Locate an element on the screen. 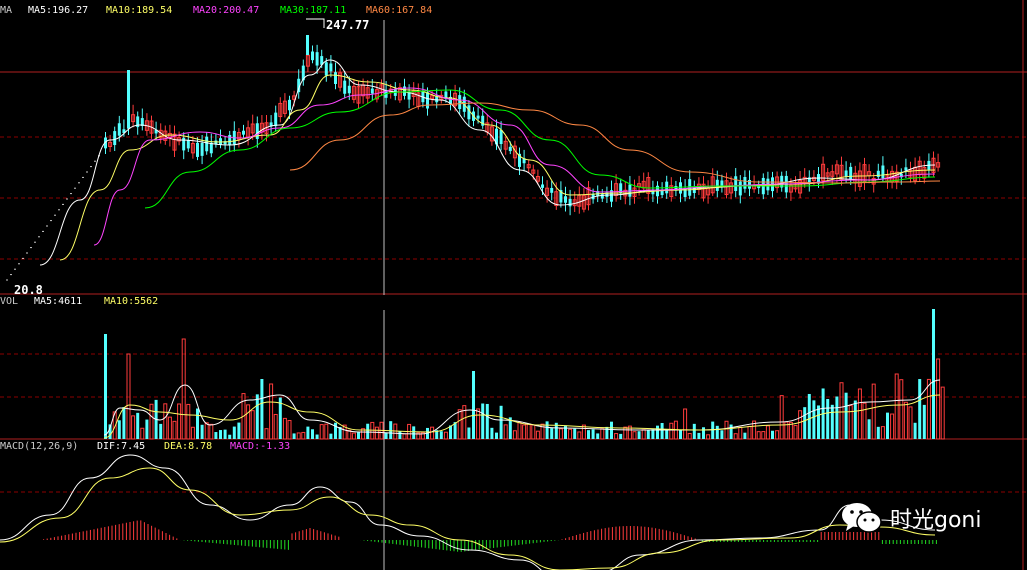  high-marker is located at coordinates (315, 23).